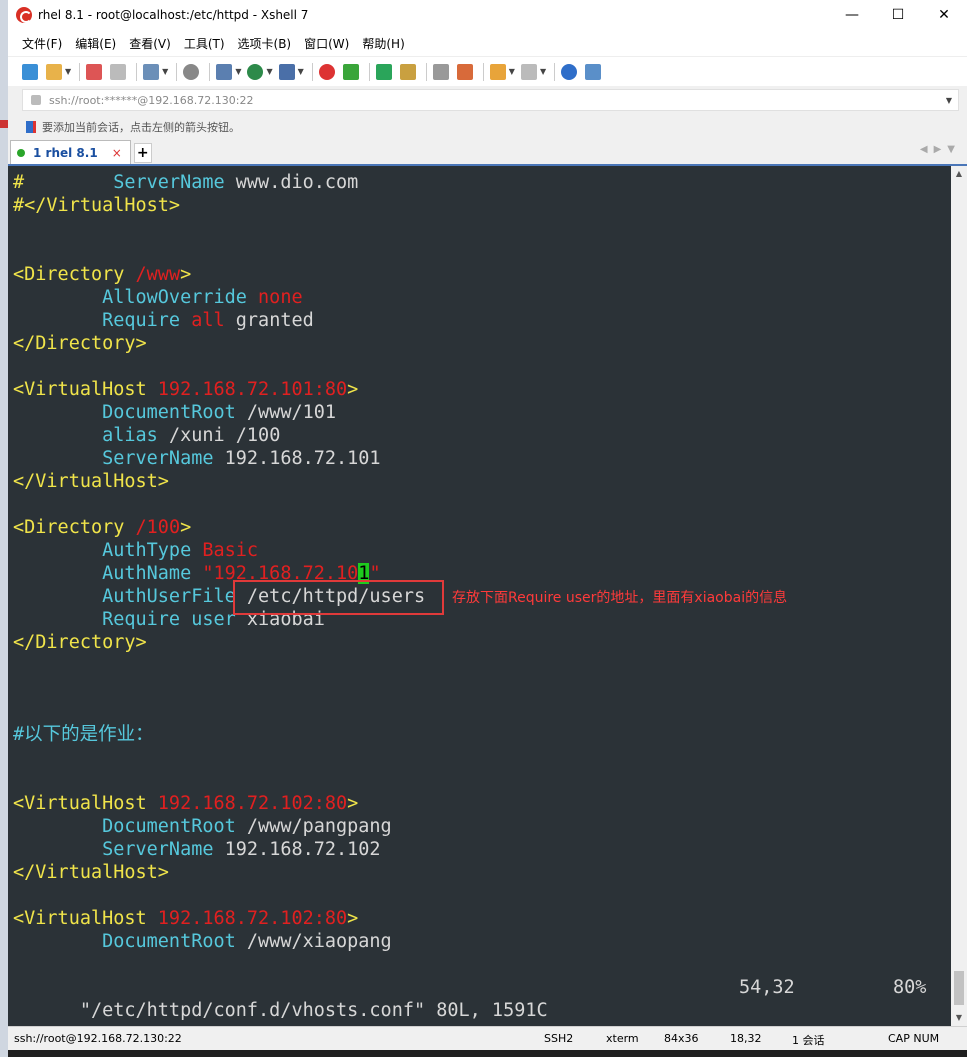 This screenshot has width=967, height=1057. I want to click on terminal-text: <VirtualHost, so click(80, 389).